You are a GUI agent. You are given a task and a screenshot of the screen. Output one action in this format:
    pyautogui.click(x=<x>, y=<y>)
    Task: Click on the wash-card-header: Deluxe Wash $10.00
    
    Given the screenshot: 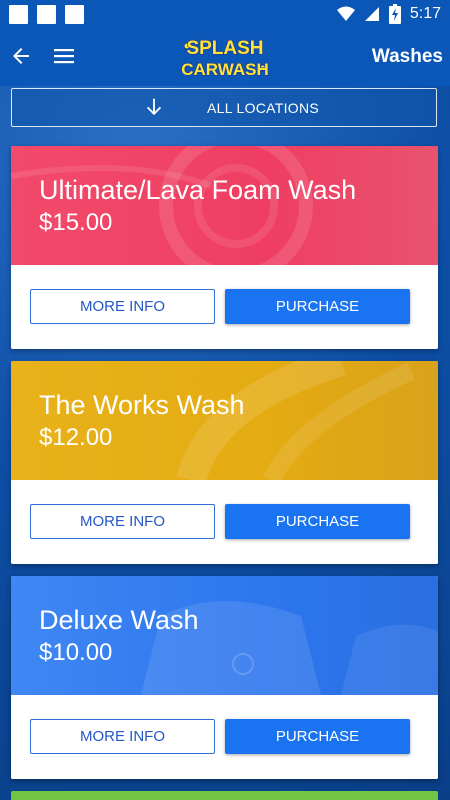 What is the action you would take?
    pyautogui.click(x=224, y=635)
    